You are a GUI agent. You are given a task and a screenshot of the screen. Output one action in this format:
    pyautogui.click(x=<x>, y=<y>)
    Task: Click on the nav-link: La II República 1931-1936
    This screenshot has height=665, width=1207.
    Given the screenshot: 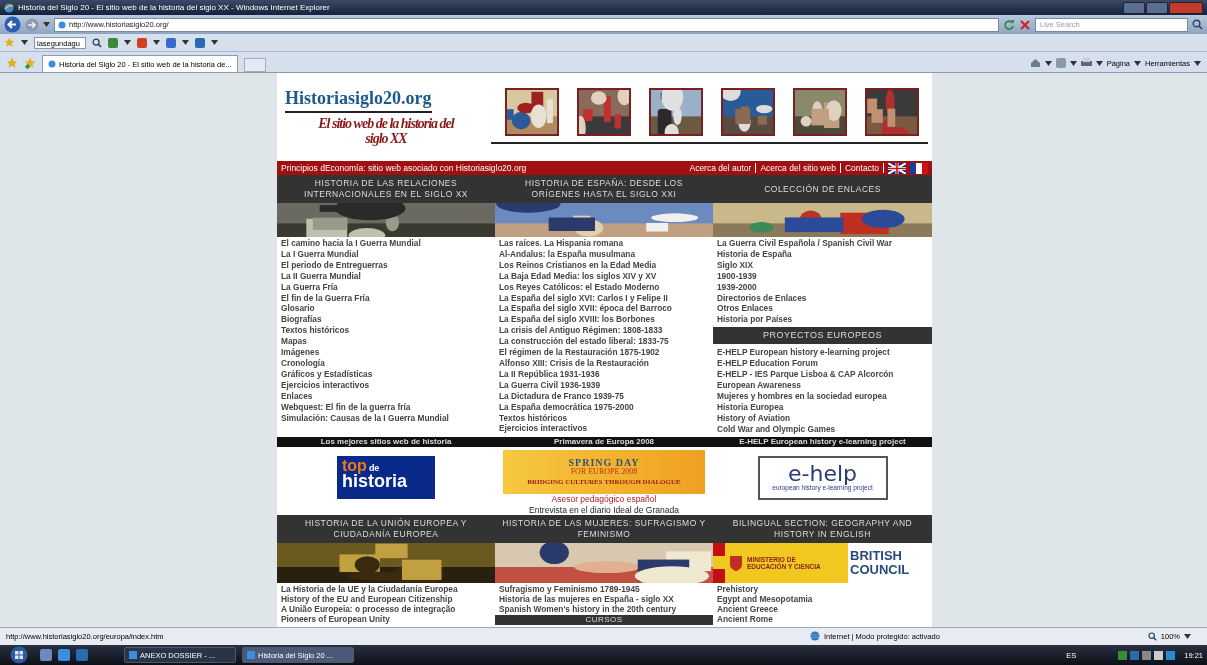 What is the action you would take?
    pyautogui.click(x=604, y=374)
    